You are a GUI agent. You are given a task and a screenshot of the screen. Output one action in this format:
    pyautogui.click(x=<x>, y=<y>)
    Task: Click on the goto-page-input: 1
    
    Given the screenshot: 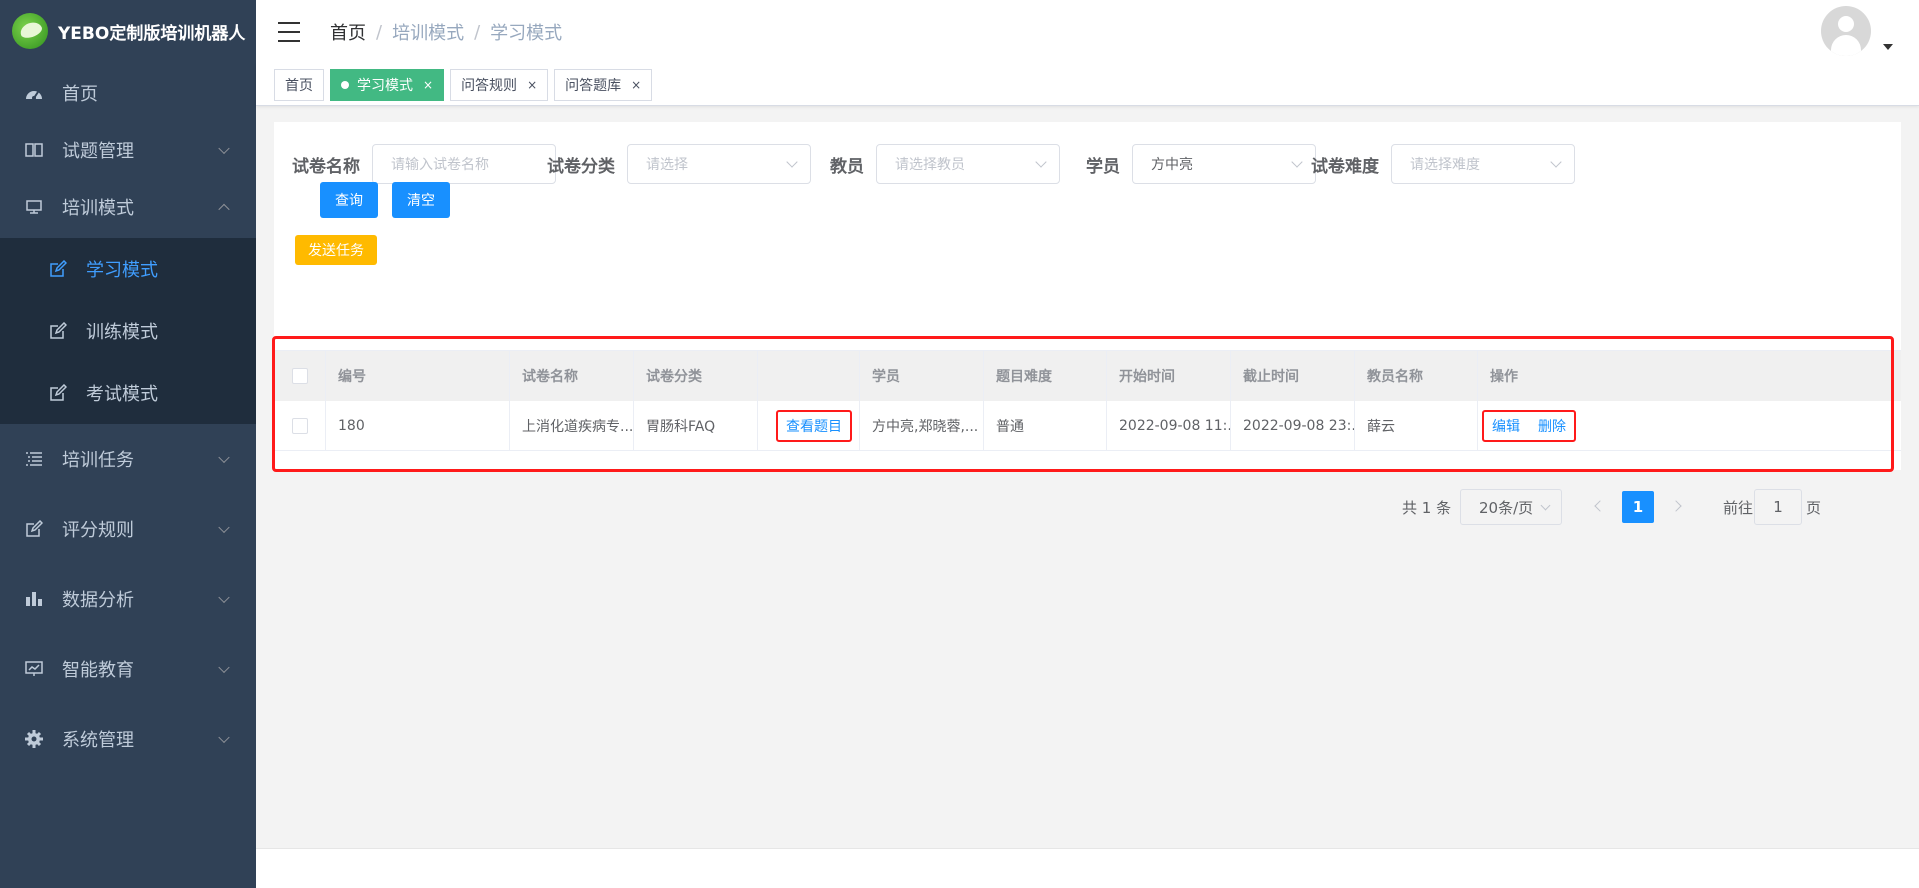 What is the action you would take?
    pyautogui.click(x=1778, y=507)
    